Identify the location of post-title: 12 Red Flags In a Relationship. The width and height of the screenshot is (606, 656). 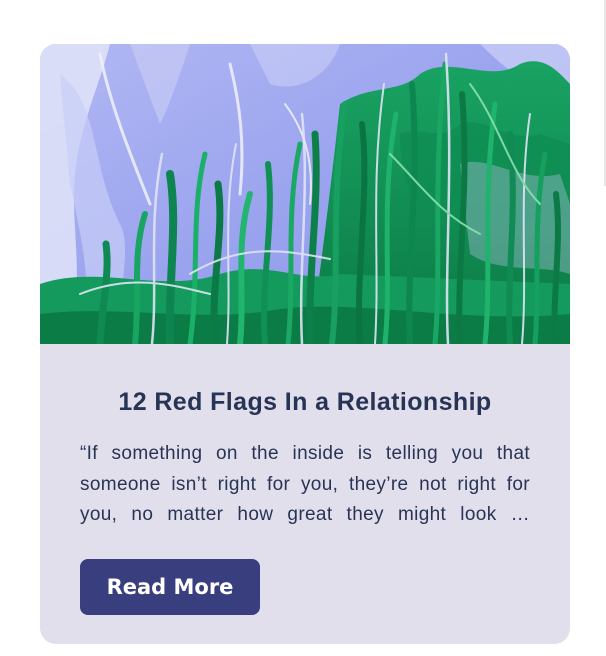
(305, 402).